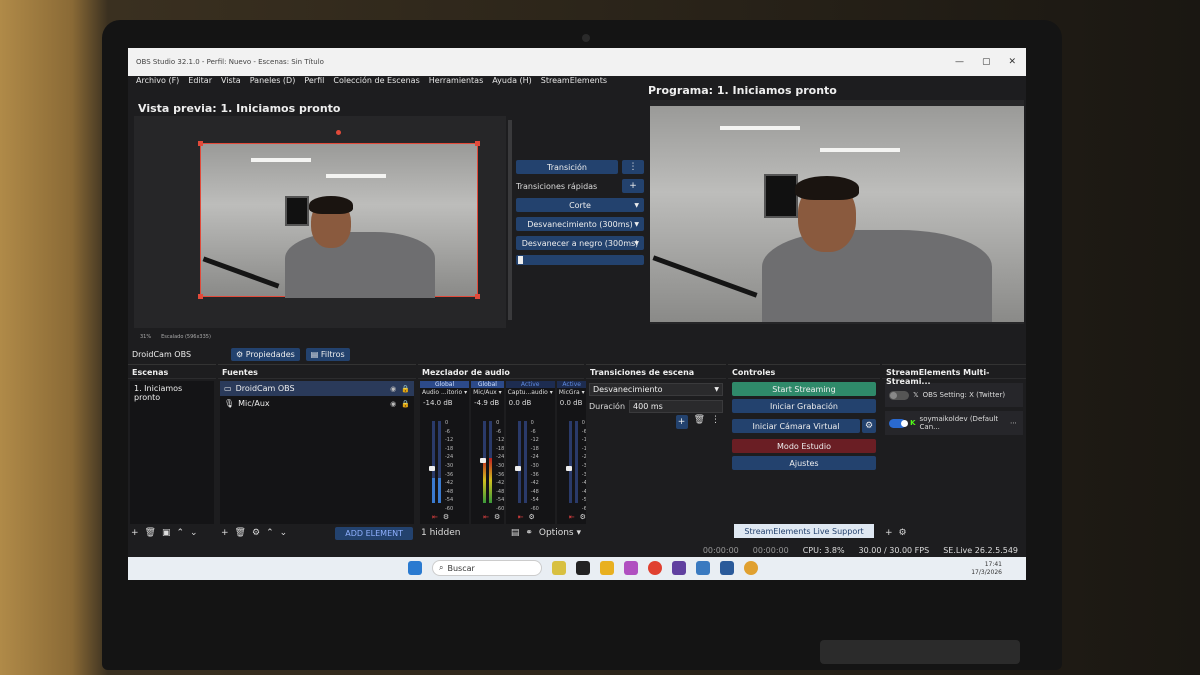 The height and width of the screenshot is (675, 1200). Describe the element at coordinates (157, 83) in the screenshot. I see `menu-archivo: Archivo (F)` at that location.